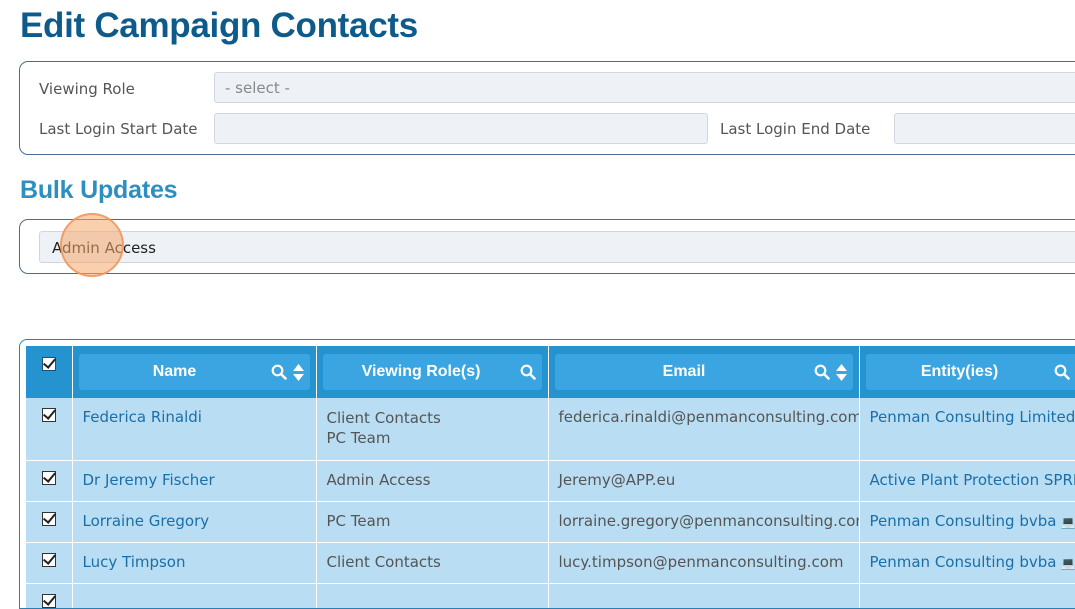  Describe the element at coordinates (194, 596) in the screenshot. I see `name-cell` at that location.